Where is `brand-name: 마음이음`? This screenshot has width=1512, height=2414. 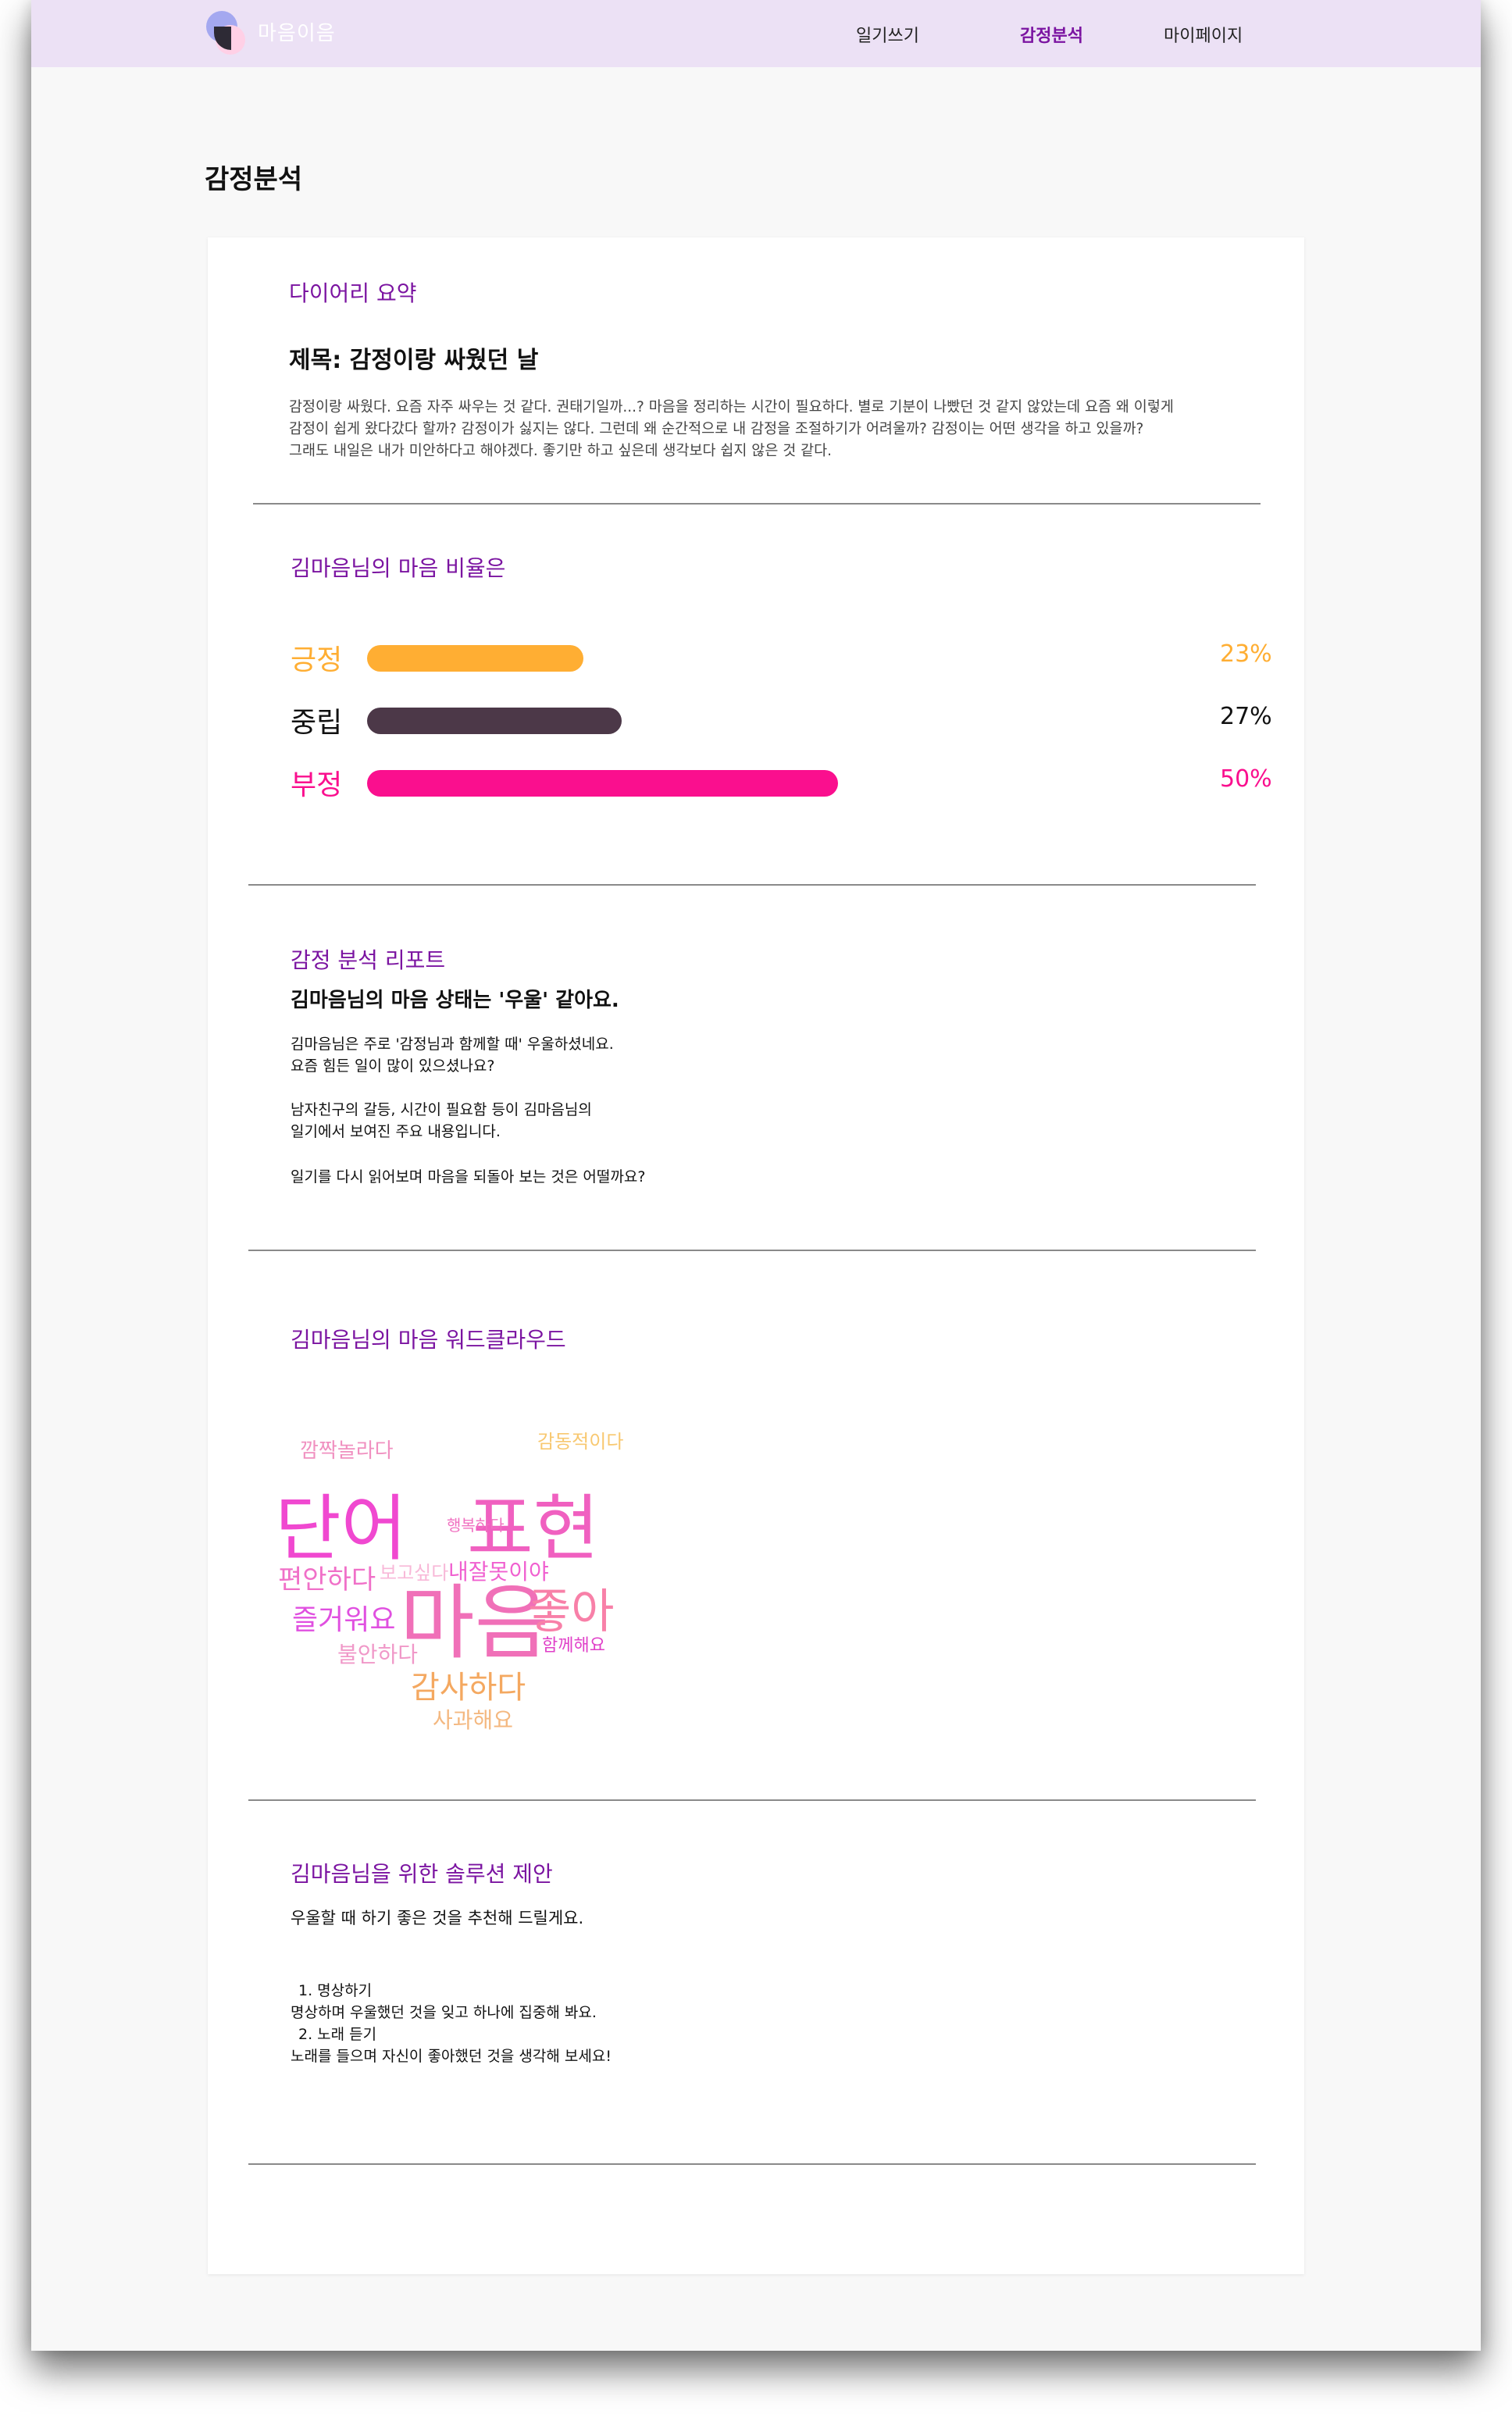 brand-name: 마음이음 is located at coordinates (297, 31).